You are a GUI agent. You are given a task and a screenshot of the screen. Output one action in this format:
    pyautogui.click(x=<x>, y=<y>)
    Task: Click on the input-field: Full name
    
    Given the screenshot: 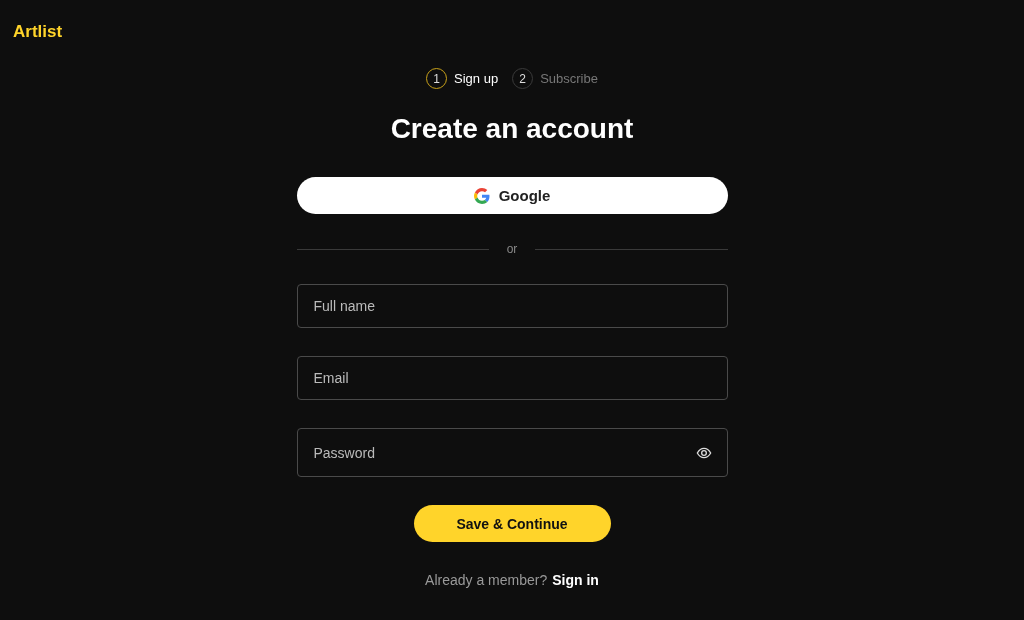 What is the action you would take?
    pyautogui.click(x=512, y=306)
    